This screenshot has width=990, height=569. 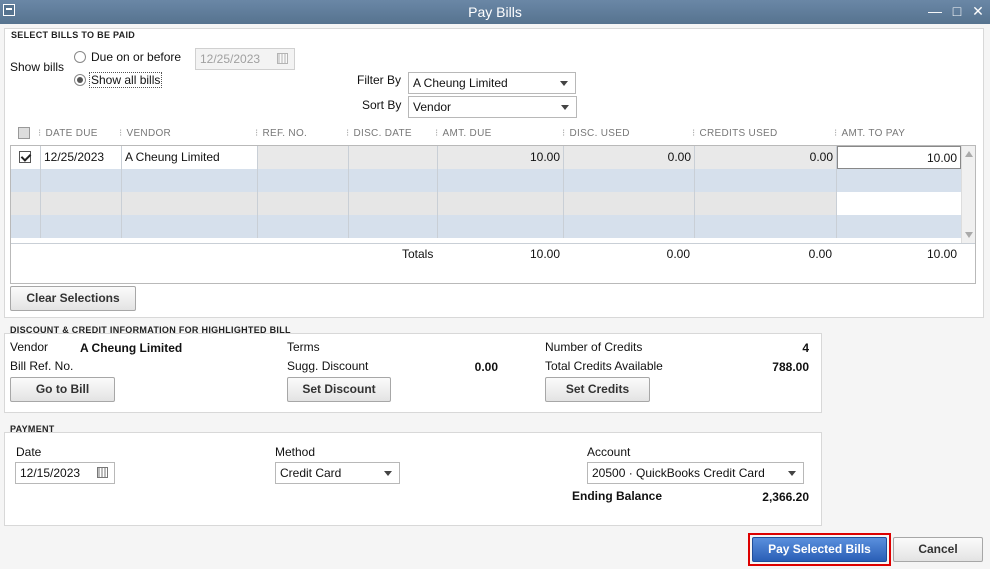 I want to click on total-credits-label: Total Credits Available, so click(x=604, y=366).